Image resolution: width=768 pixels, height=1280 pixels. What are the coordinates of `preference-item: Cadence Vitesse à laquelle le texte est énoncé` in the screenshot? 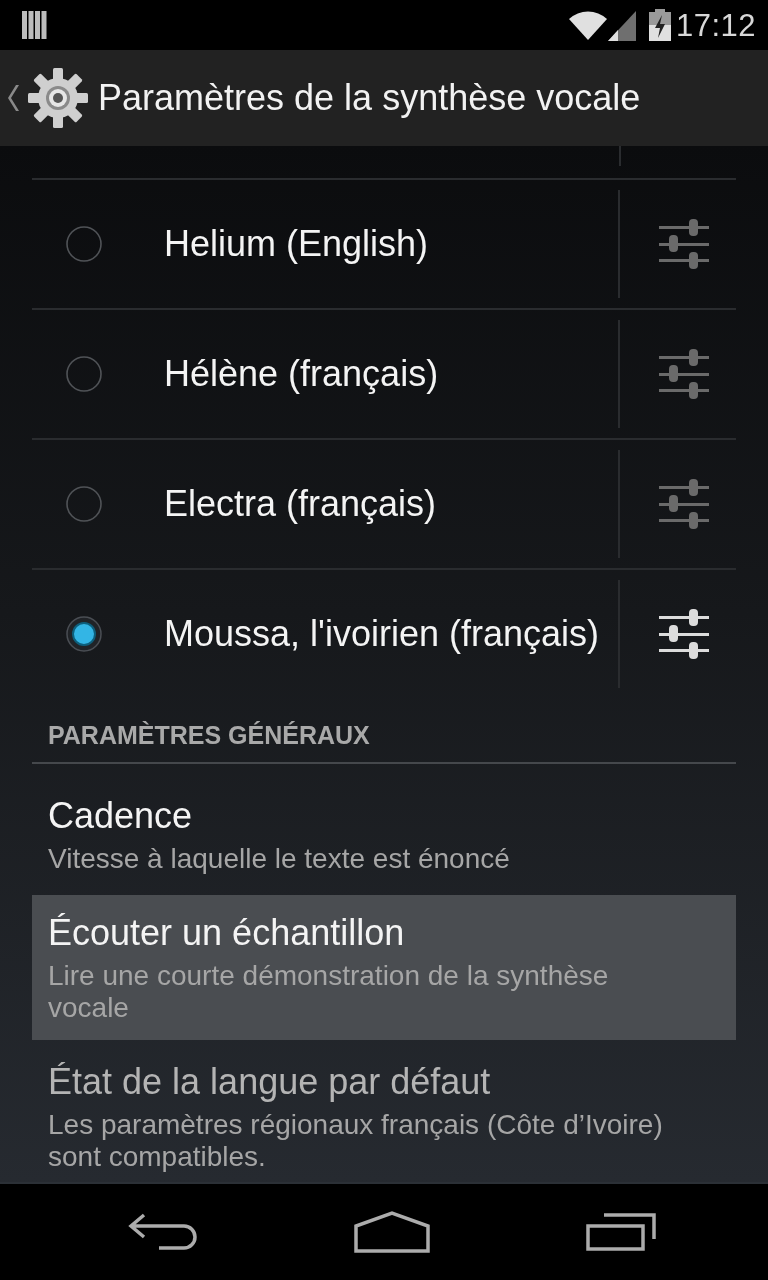 It's located at (384, 834).